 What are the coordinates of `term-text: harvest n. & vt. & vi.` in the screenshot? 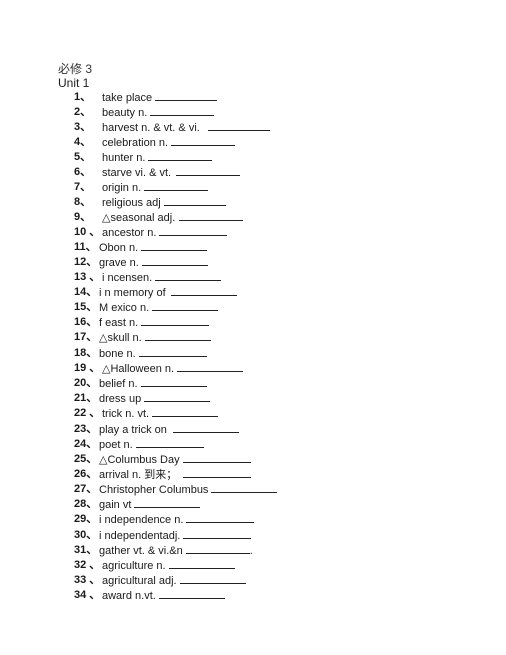 It's located at (151, 128).